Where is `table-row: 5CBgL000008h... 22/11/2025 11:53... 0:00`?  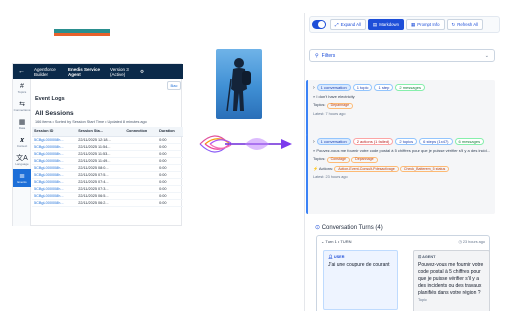 table-row: 5CBgL000008h... 22/11/2025 11:53... 0:00 is located at coordinates (107, 154).